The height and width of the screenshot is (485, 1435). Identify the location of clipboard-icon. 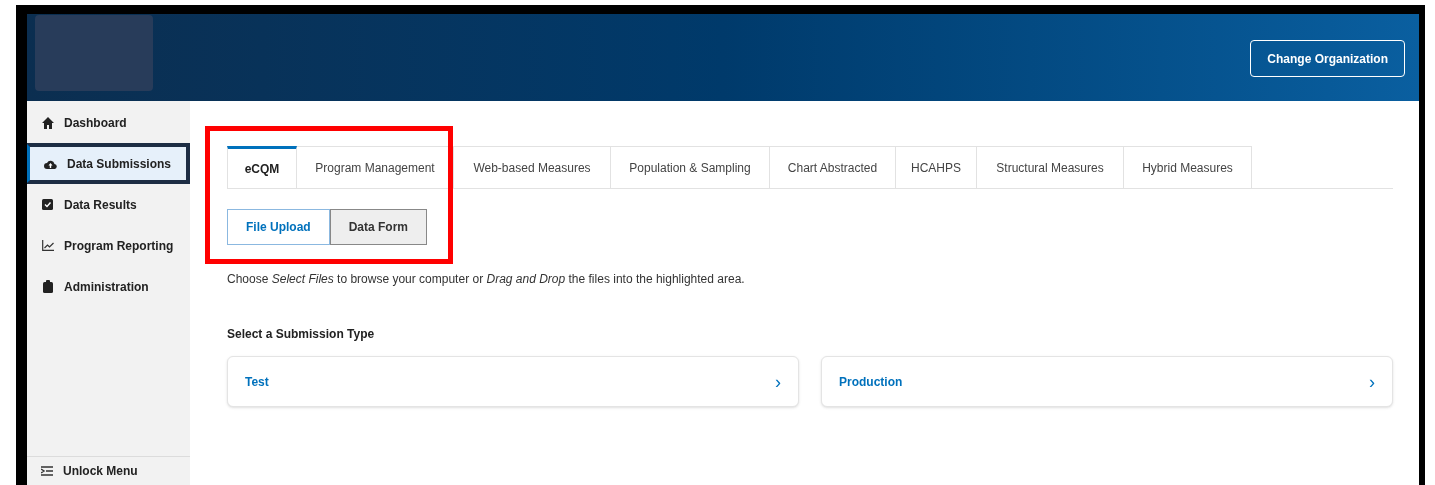
(47, 286).